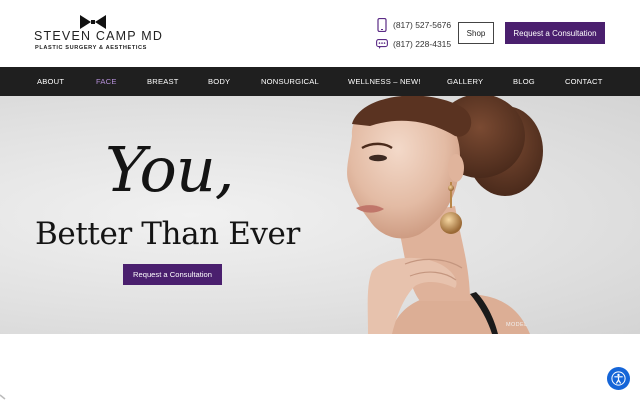 This screenshot has width=640, height=400. I want to click on phone-number: (817) 527-5676, so click(422, 25).